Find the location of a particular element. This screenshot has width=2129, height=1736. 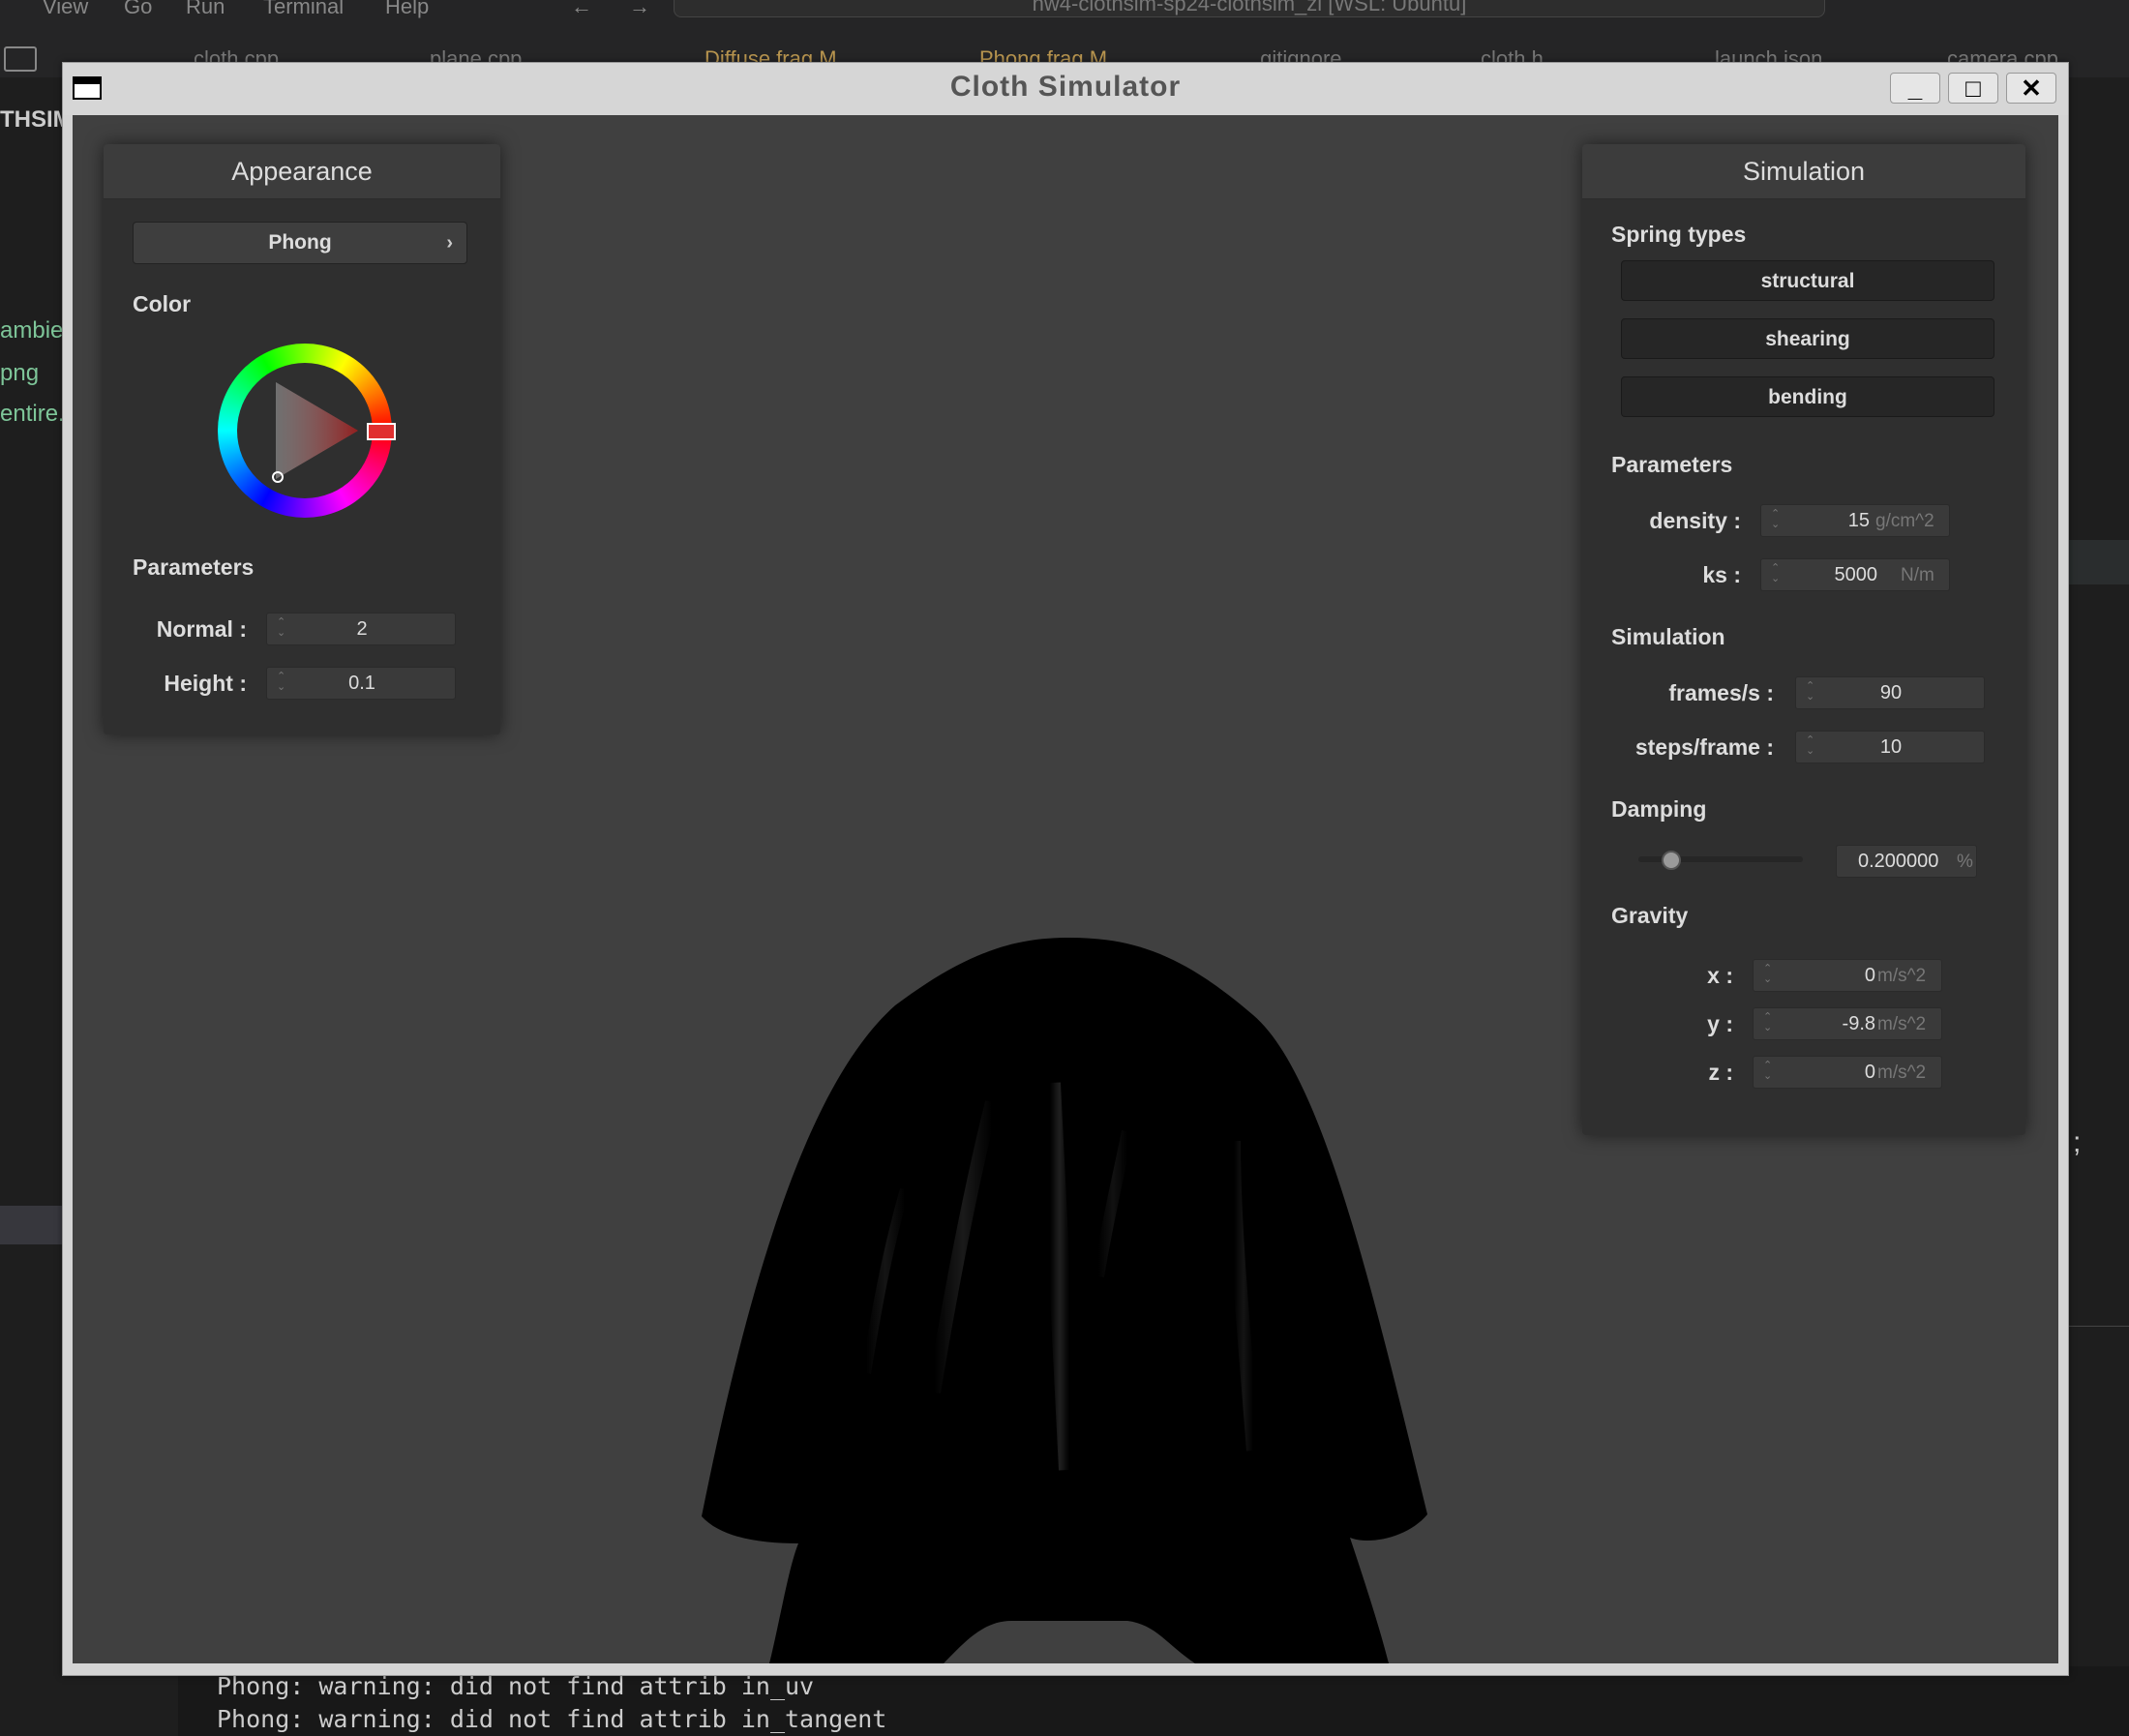

explorer-selected-row is located at coordinates (31, 1225).